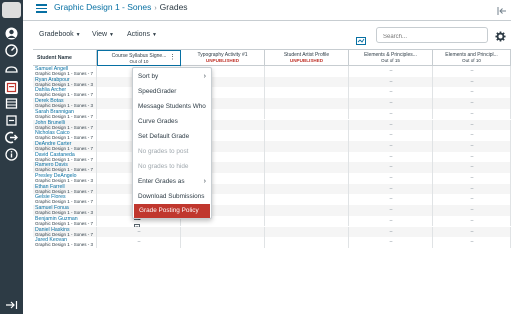 The height and width of the screenshot is (314, 511). I want to click on inbox-icon, so click(11, 103).